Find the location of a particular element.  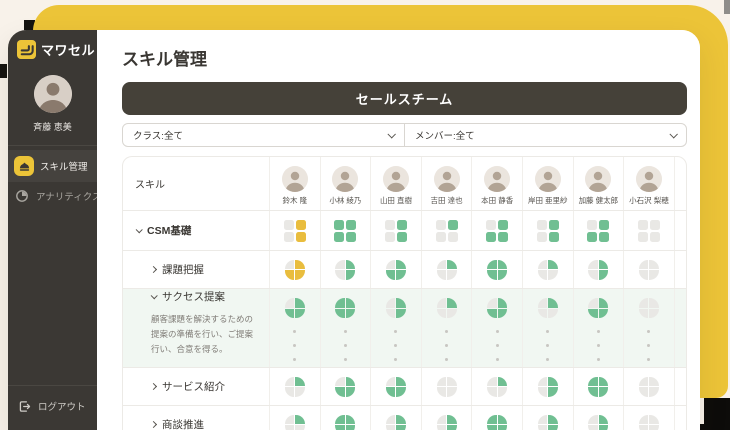

member-name: 鈴木 隆 is located at coordinates (295, 200).